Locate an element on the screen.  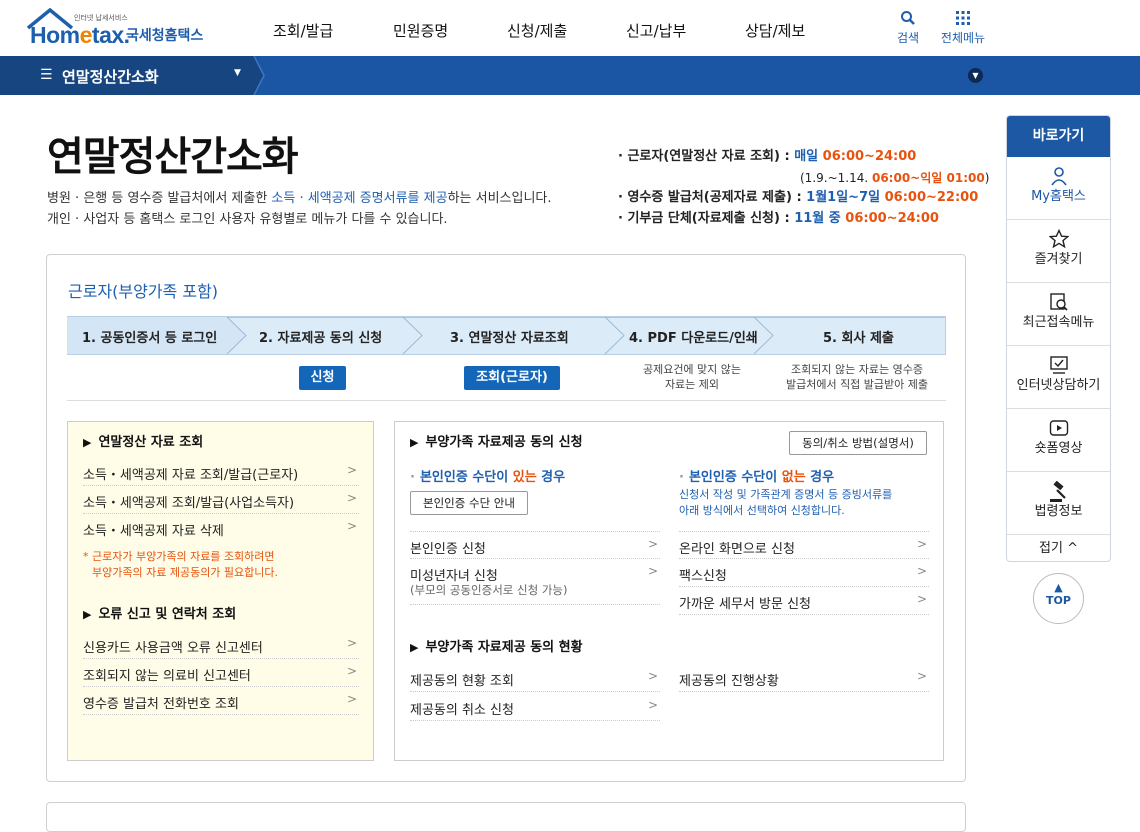
link-card-error-report: 신용카드 사용금액 오류 신고센터 > is located at coordinates (221, 645).